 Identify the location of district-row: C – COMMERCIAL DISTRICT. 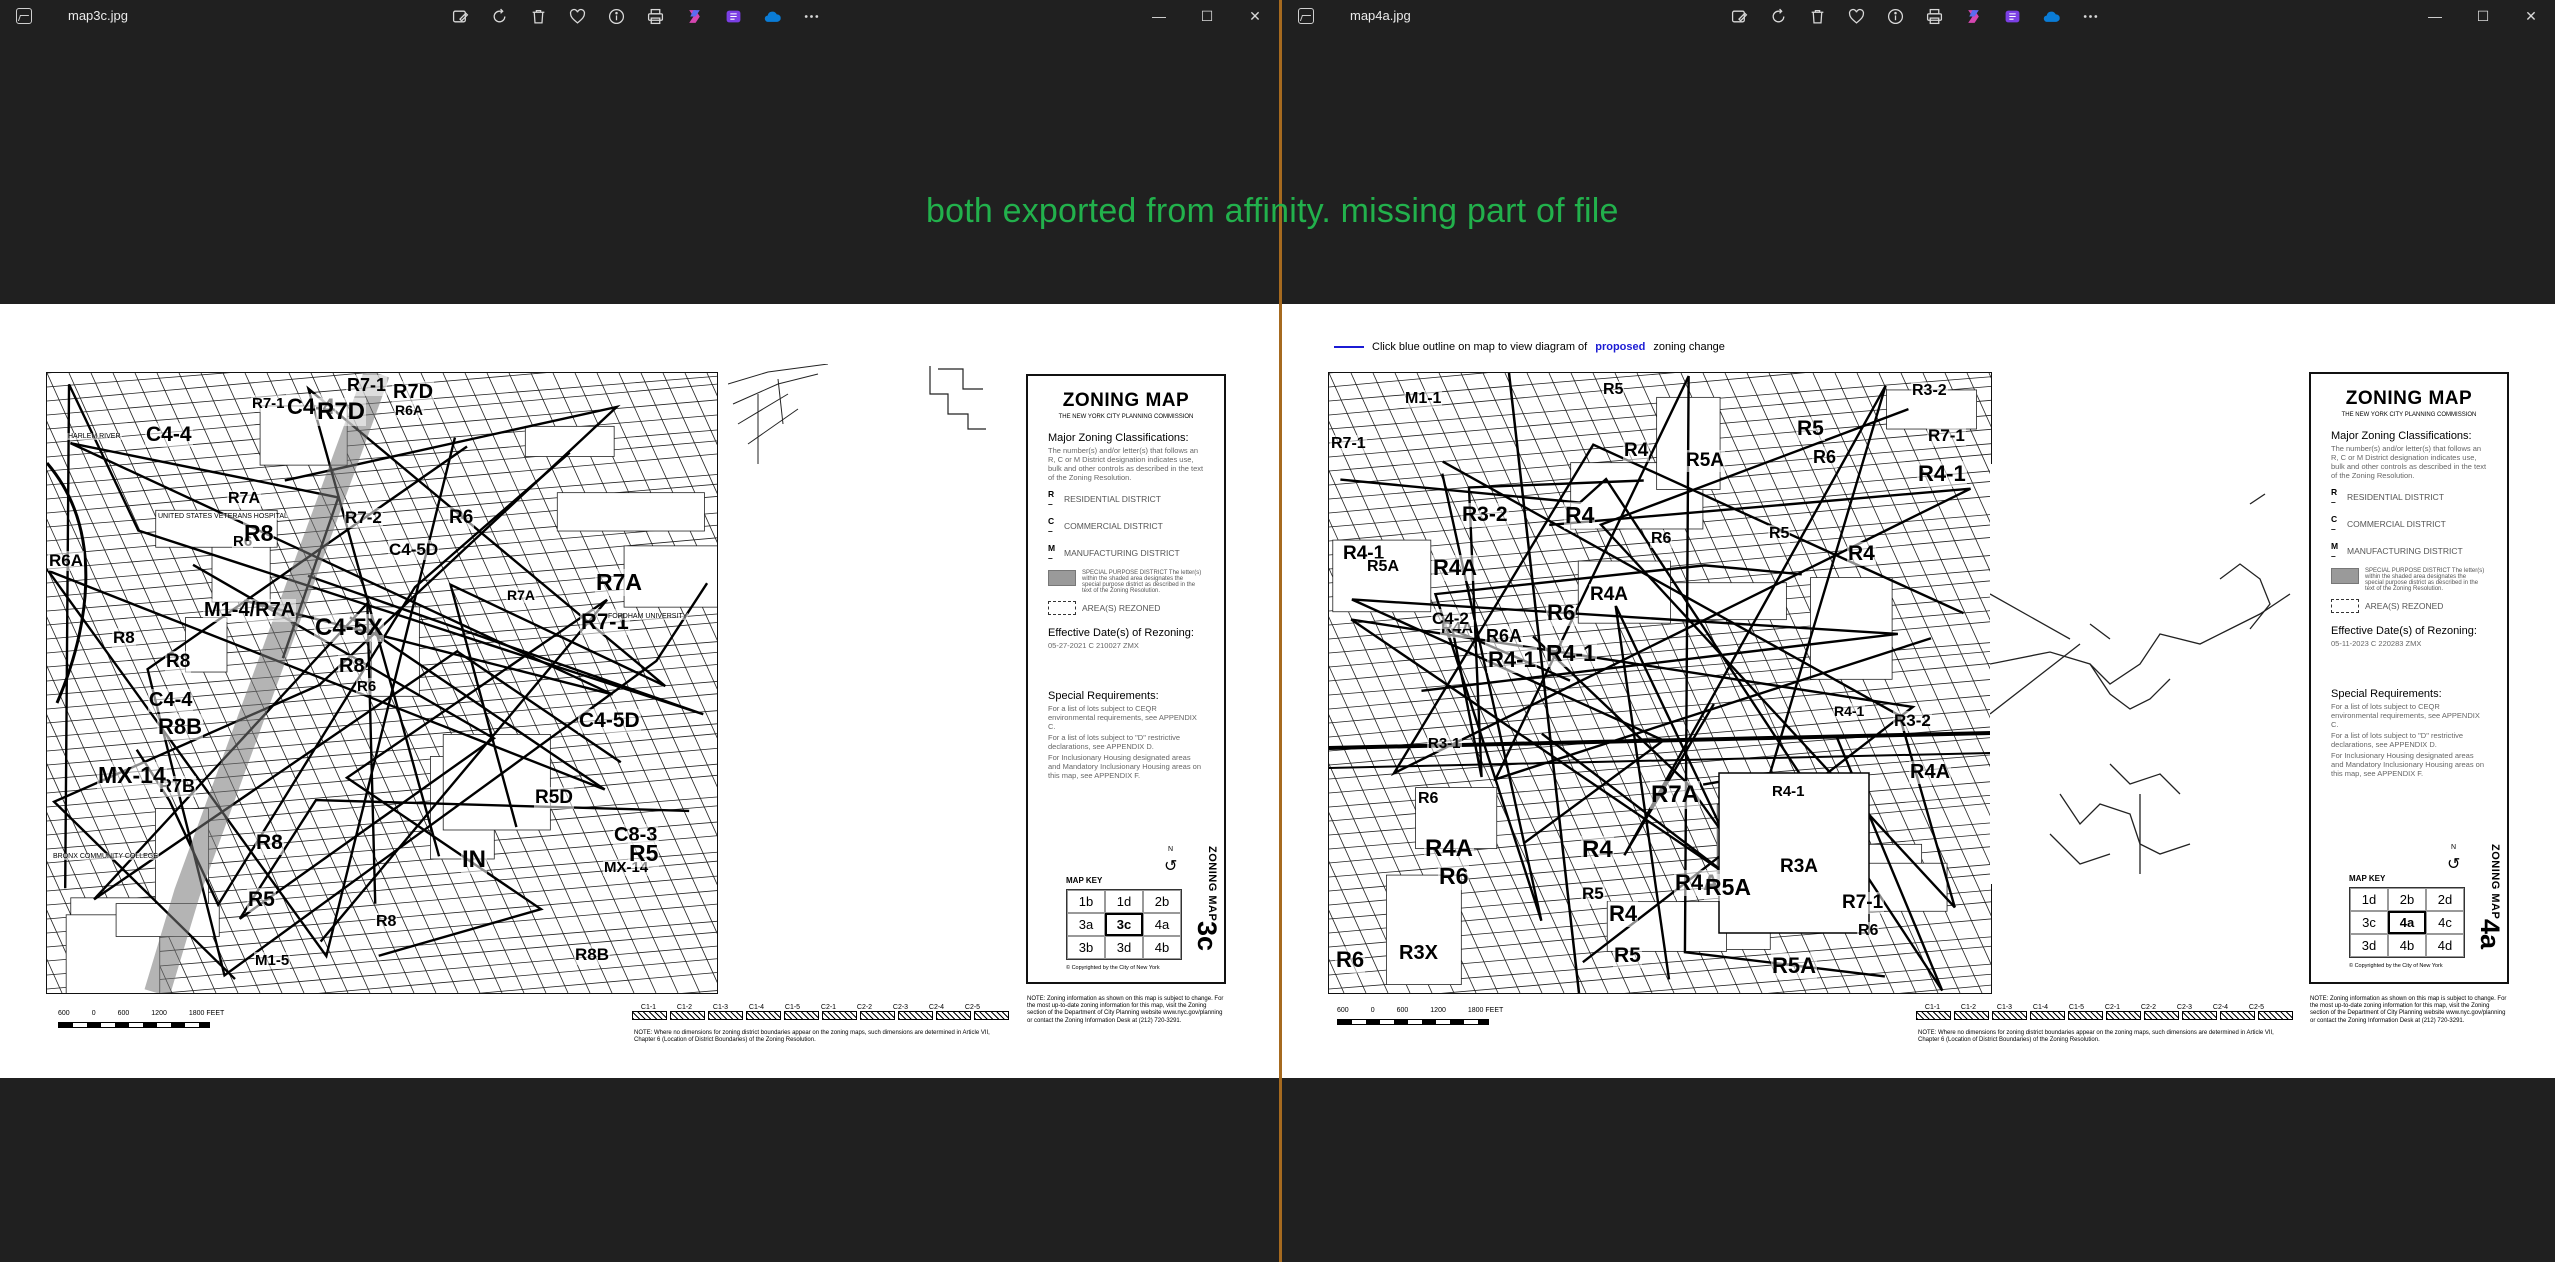
(1136, 526).